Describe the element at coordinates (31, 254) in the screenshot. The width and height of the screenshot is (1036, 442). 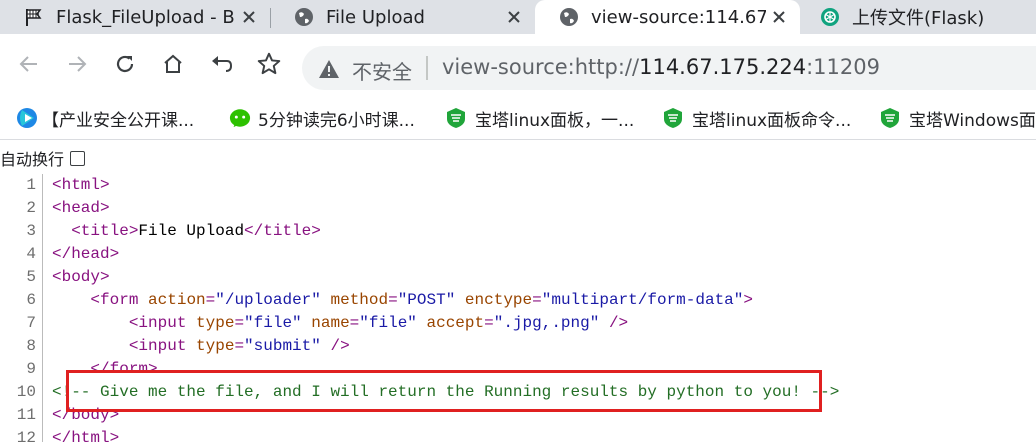
I see `line-number: 4` at that location.